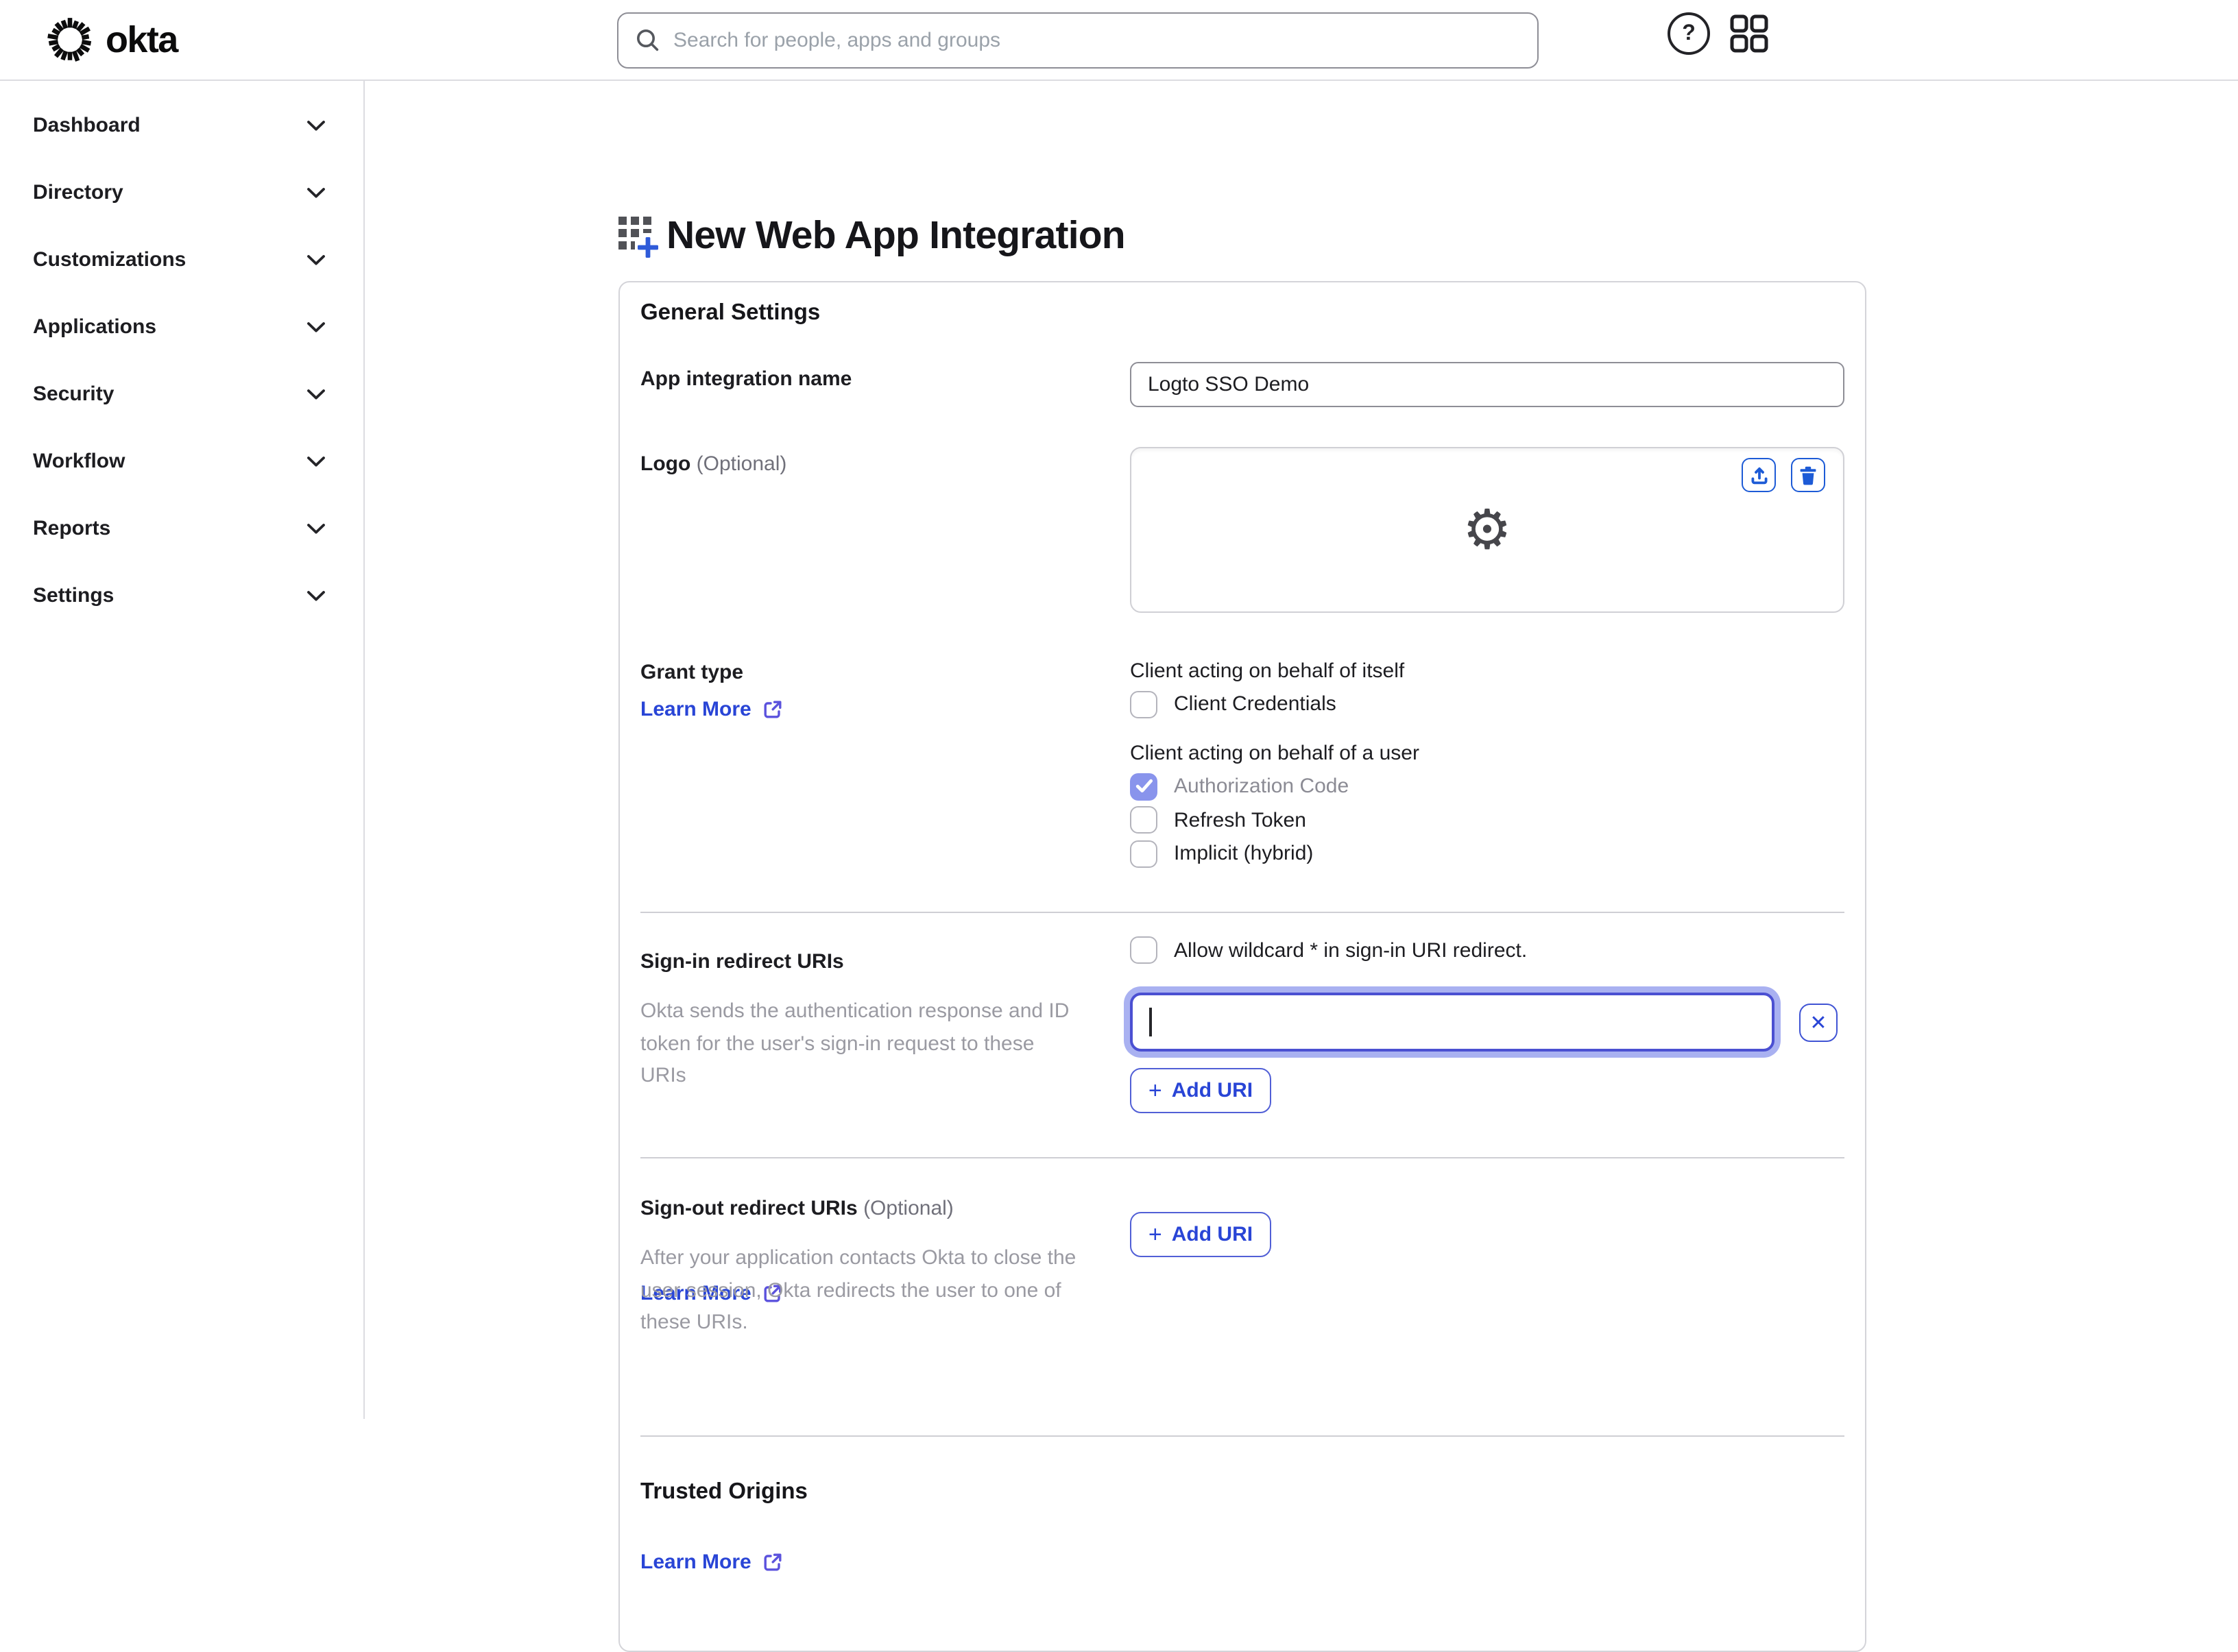 This screenshot has width=2238, height=1652. Describe the element at coordinates (1487, 820) in the screenshot. I see `grant-option-refresh-token: Refresh Token` at that location.